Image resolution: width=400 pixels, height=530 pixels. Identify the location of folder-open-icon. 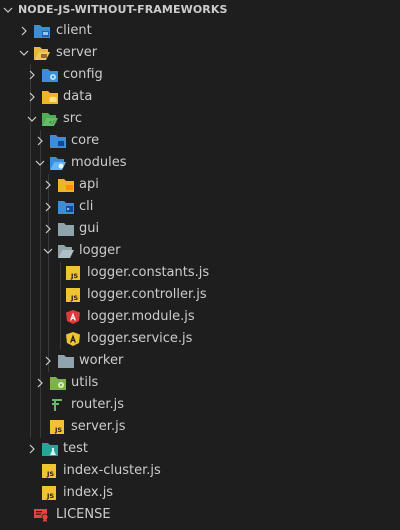
(66, 251).